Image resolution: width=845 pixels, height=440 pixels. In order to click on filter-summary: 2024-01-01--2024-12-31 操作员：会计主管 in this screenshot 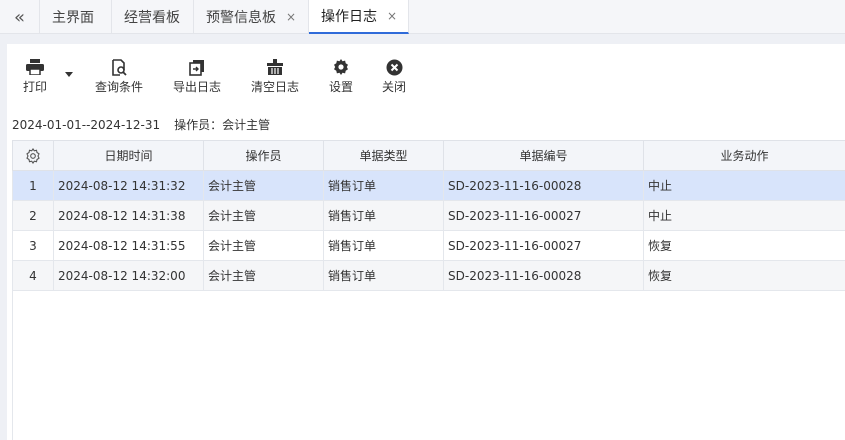, I will do `click(141, 124)`.